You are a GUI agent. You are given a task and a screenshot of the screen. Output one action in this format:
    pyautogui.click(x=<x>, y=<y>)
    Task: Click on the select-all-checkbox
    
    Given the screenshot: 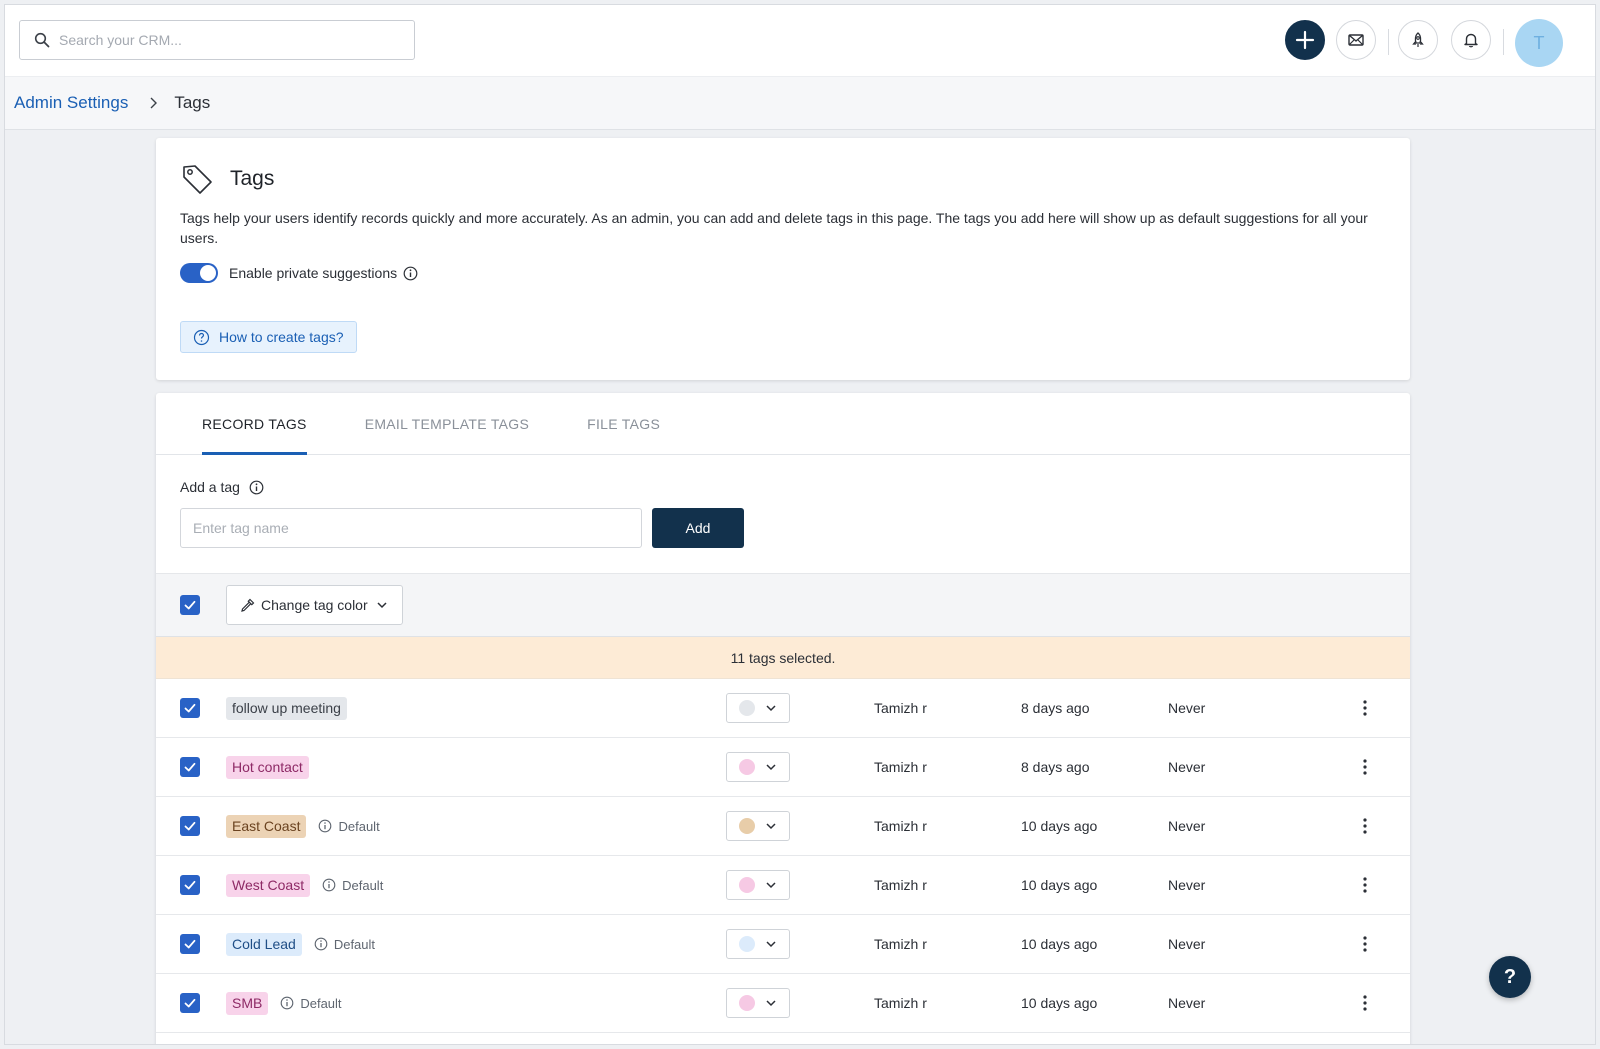 What is the action you would take?
    pyautogui.click(x=190, y=605)
    